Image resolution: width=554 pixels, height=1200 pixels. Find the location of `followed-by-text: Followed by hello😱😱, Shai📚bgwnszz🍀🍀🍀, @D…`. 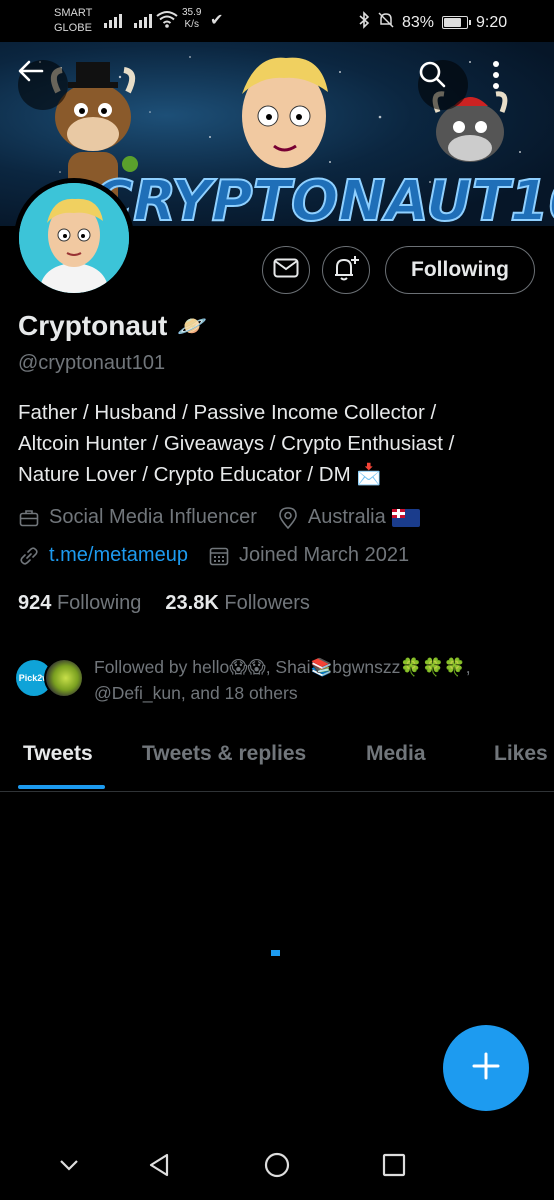

followed-by-text: Followed by hello😱😱, Shai📚bgwnszz🍀🍀🍀, @D… is located at coordinates (282, 680).